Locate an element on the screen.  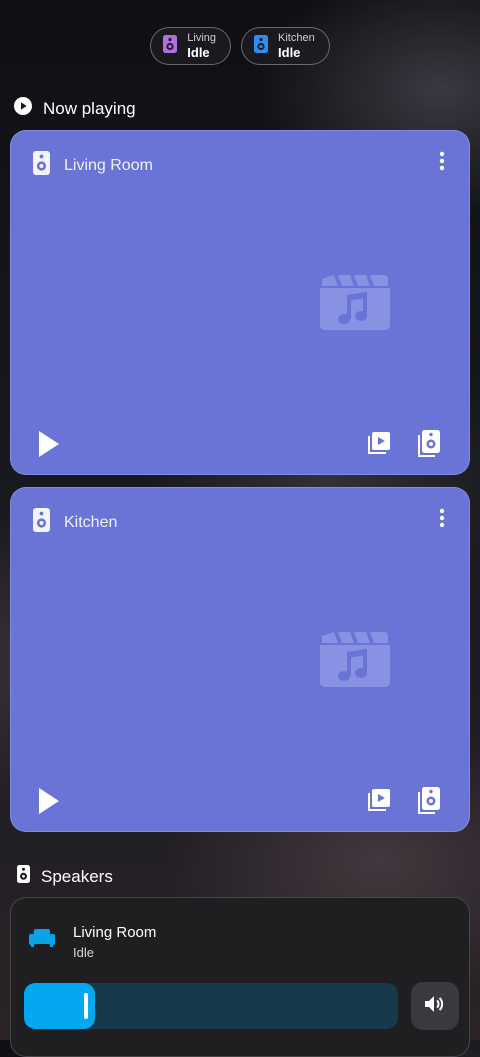
speaker-card-living-room: Living Room Idle is located at coordinates (240, 977).